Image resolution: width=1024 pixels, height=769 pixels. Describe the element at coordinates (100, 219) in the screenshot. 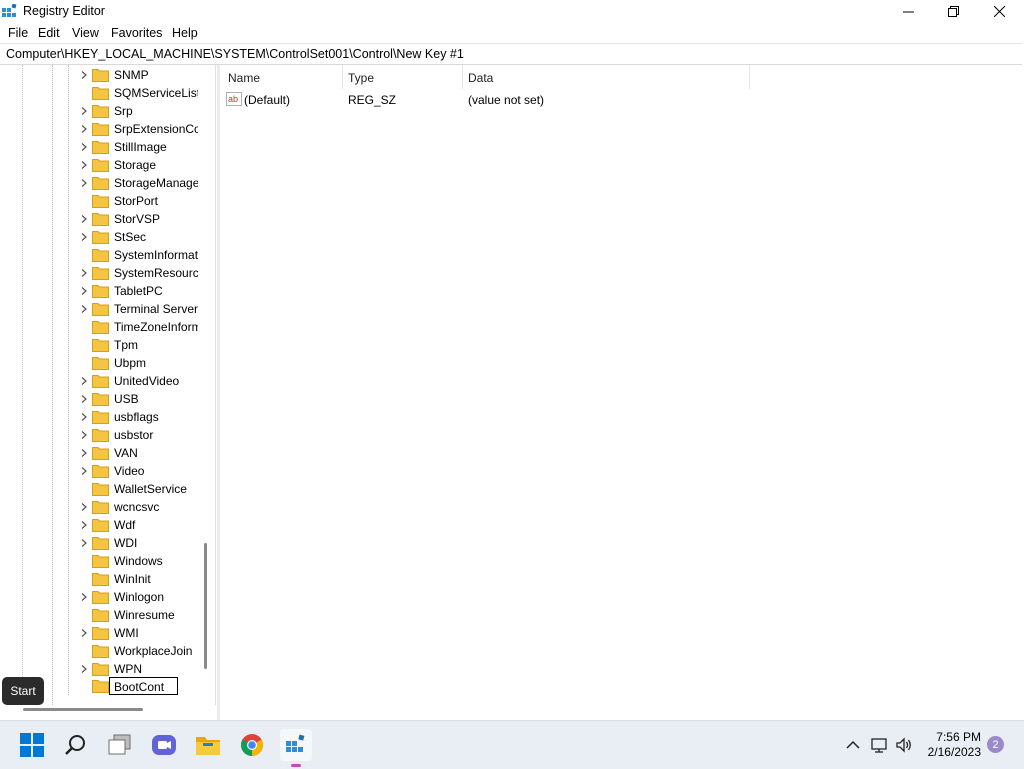

I see `tree-item: StorVSP` at that location.